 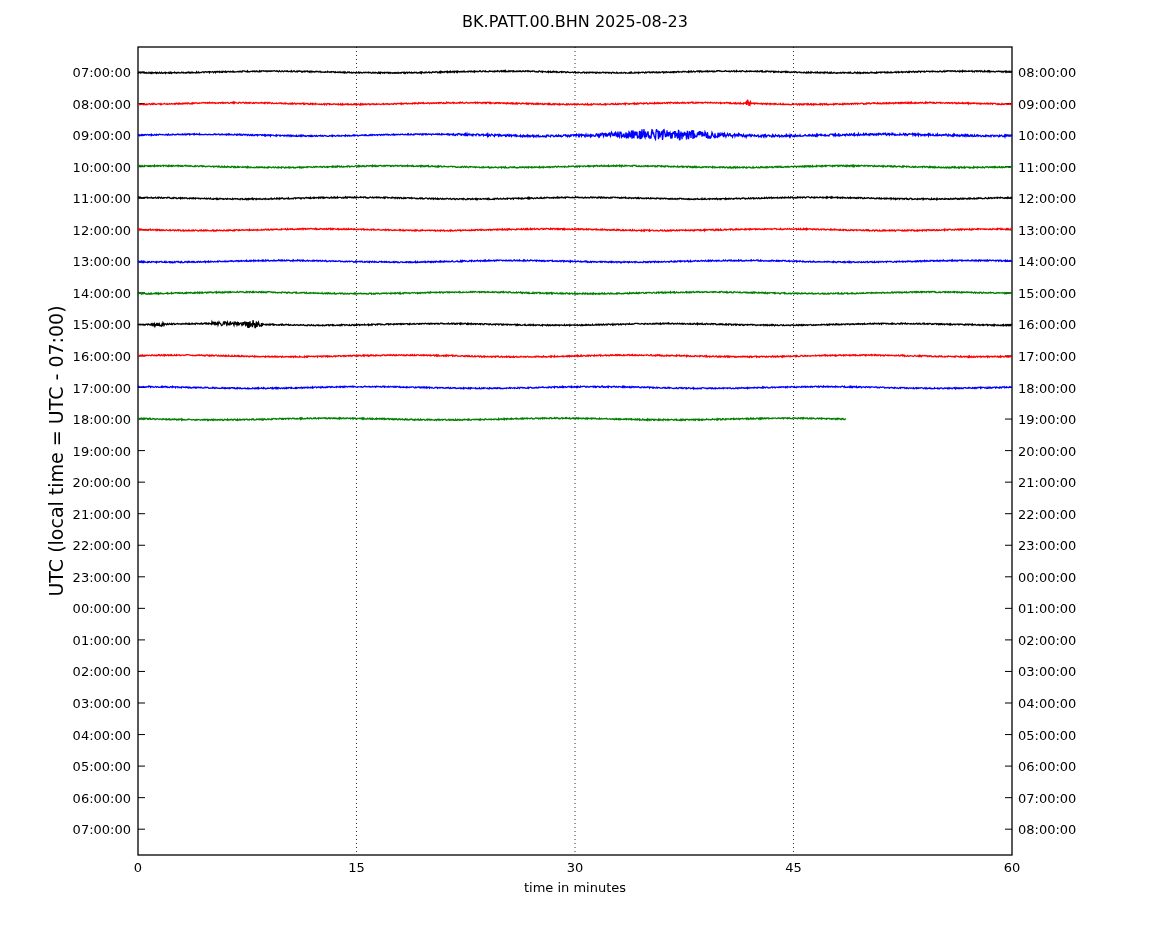 I want to click on right-tick-label: 13:00:00, so click(x=1047, y=230).